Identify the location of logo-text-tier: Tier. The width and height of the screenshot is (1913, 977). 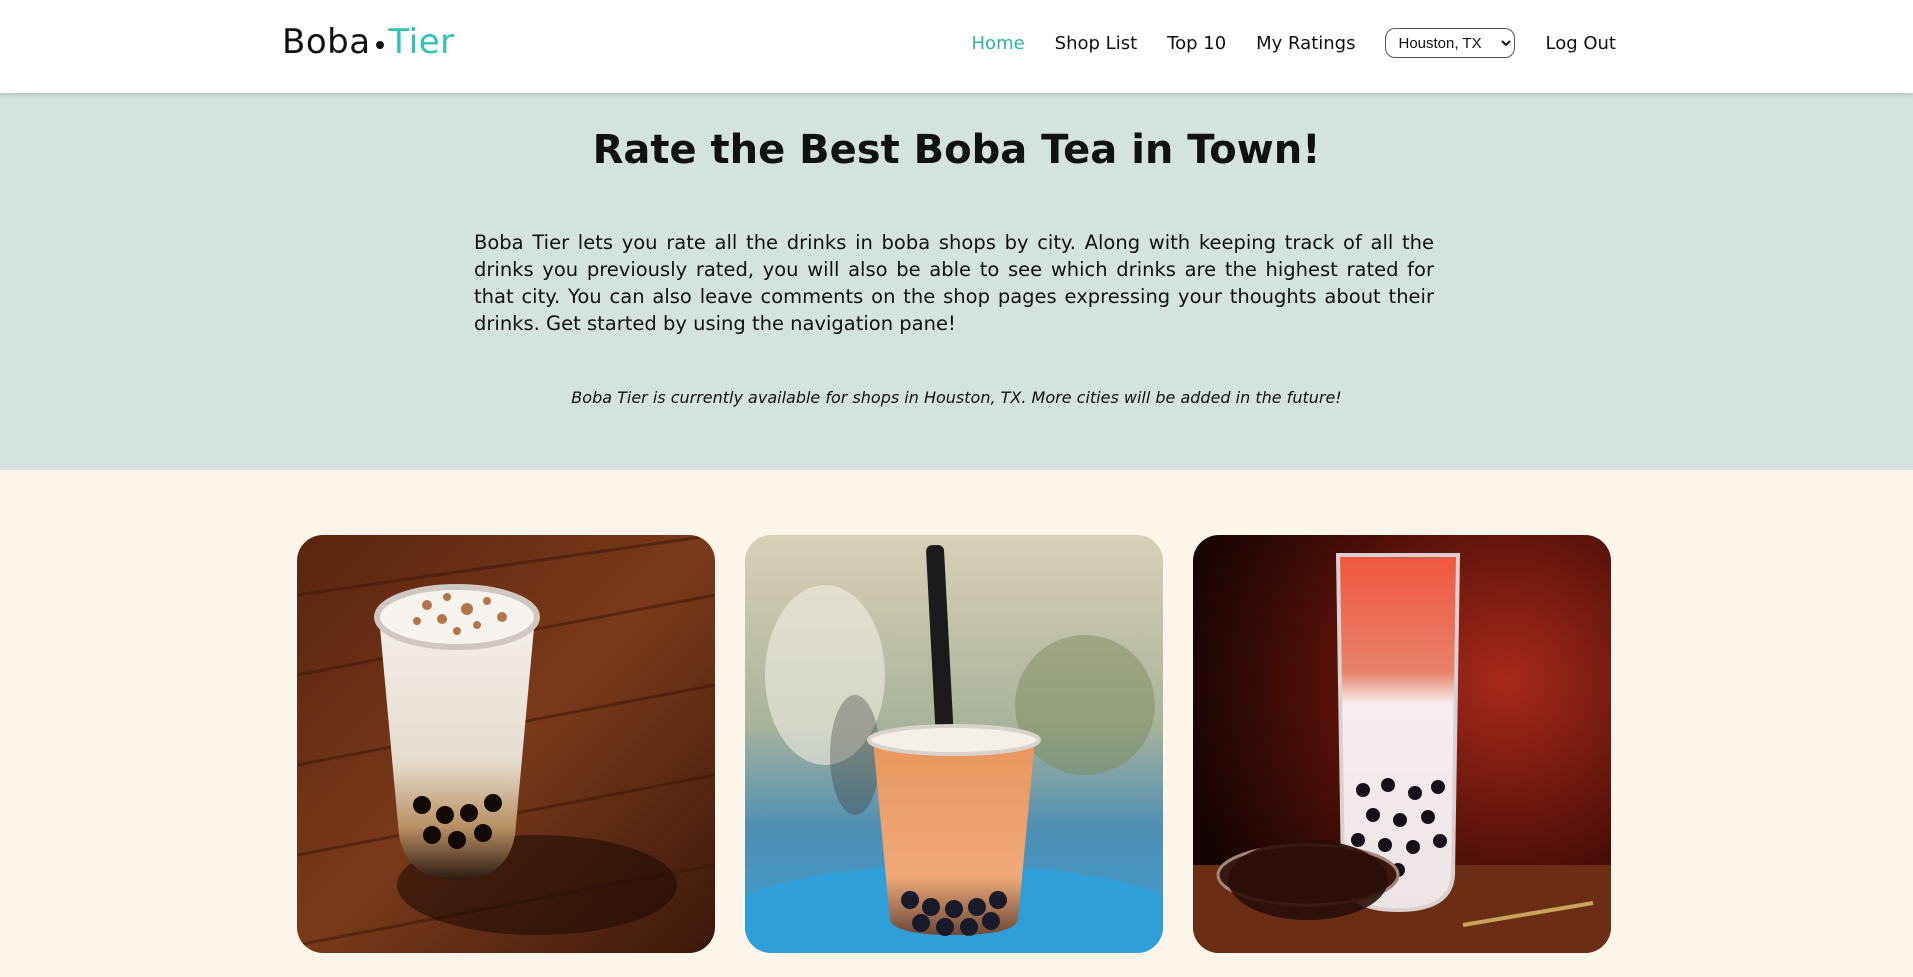
(421, 42).